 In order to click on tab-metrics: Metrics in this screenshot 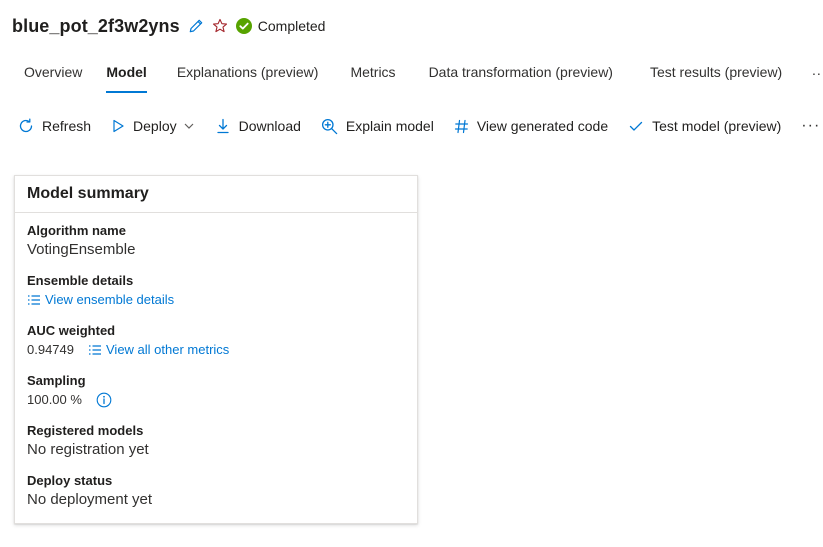, I will do `click(372, 77)`.